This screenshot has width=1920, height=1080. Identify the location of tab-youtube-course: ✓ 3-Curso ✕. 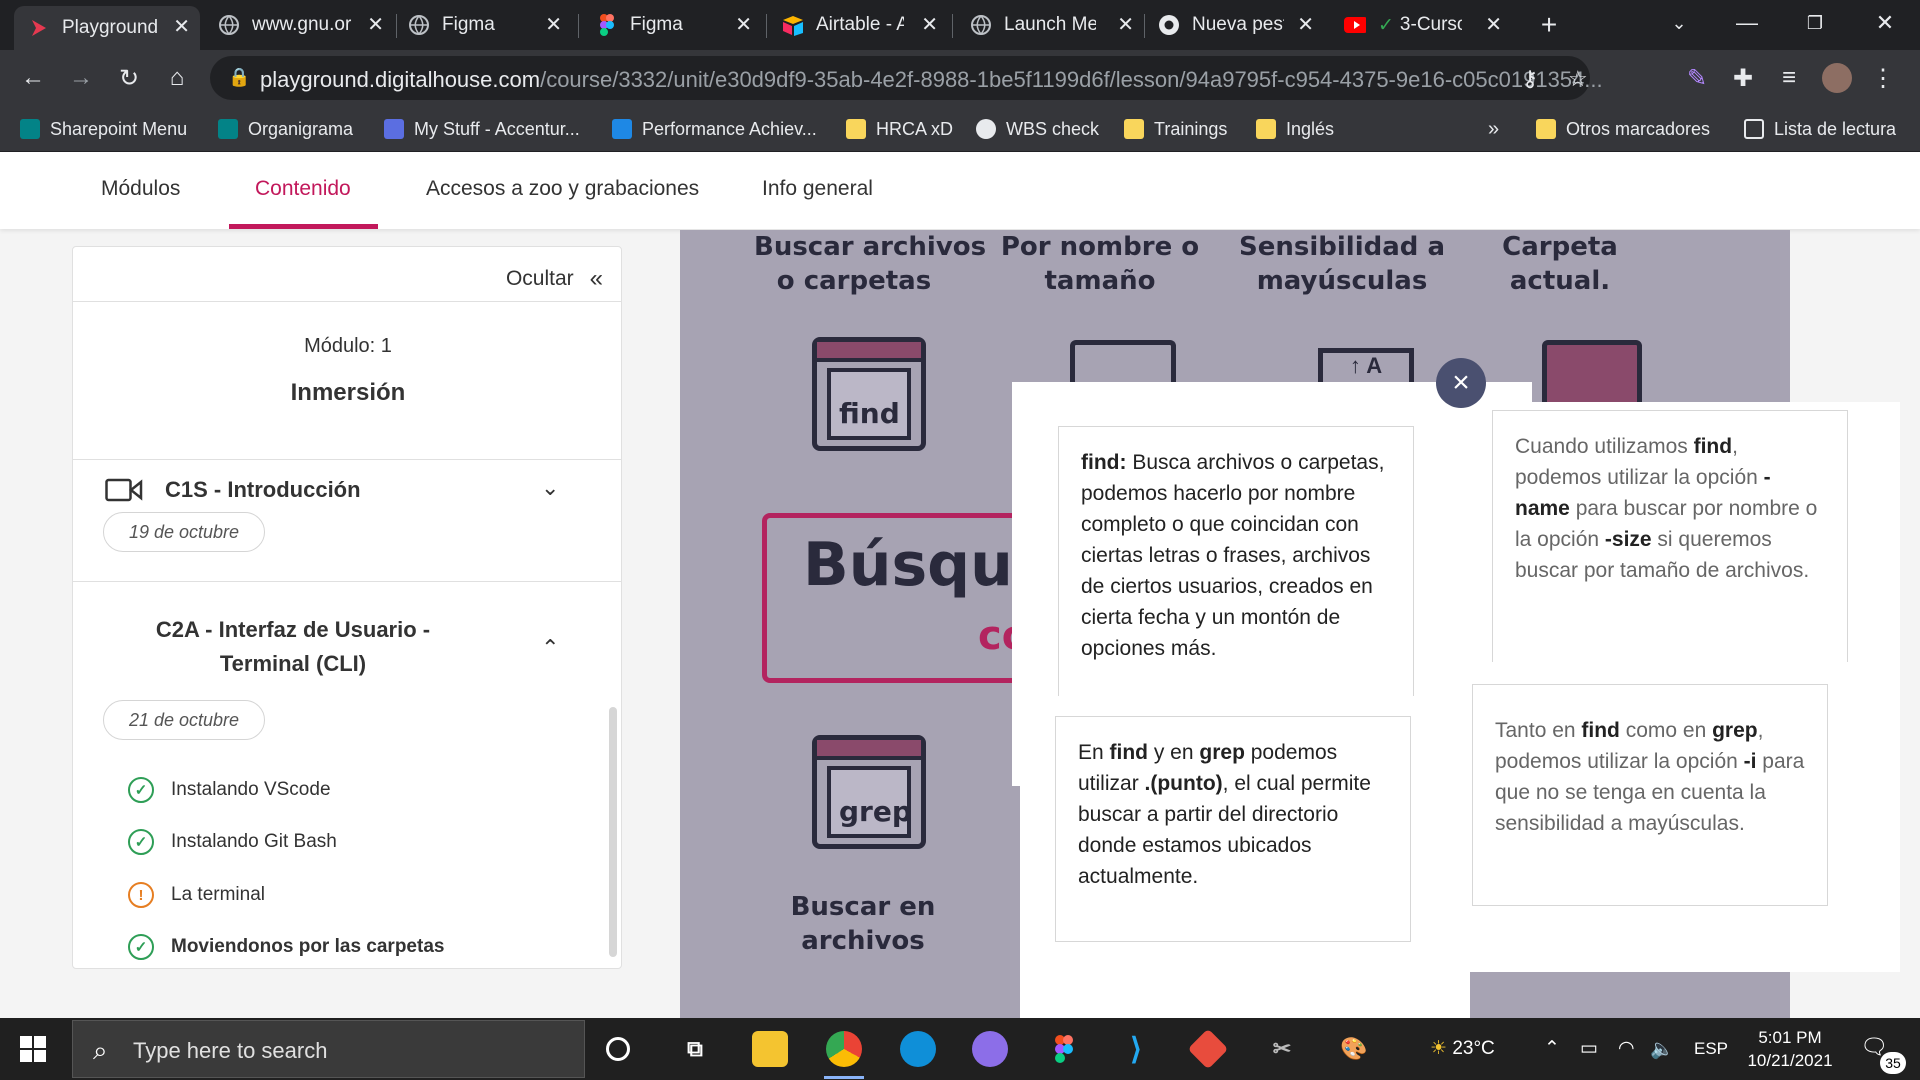
(1425, 25).